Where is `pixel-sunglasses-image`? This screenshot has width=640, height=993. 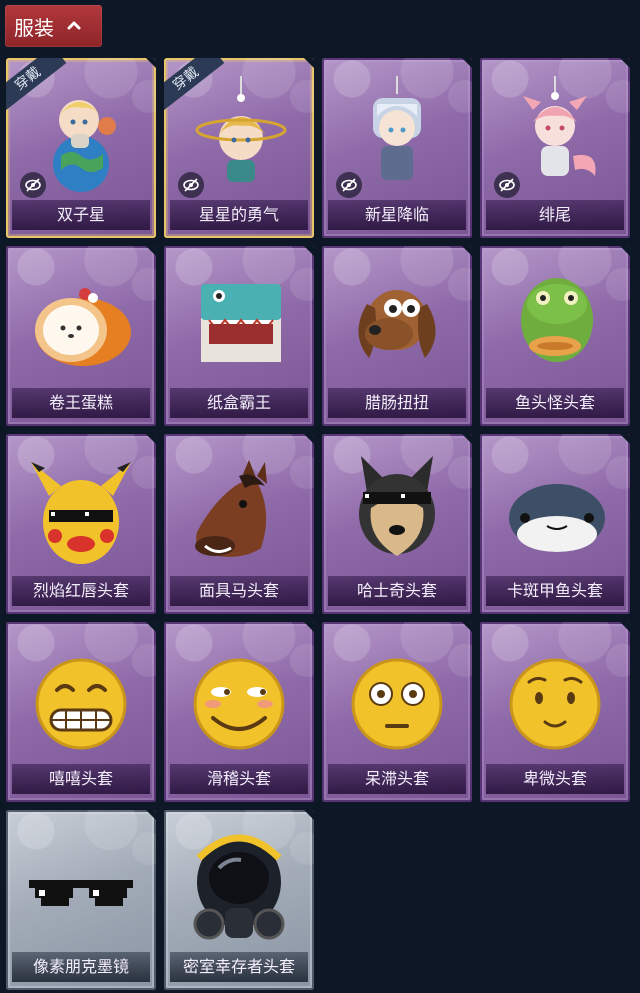 pixel-sunglasses-image is located at coordinates (81, 888).